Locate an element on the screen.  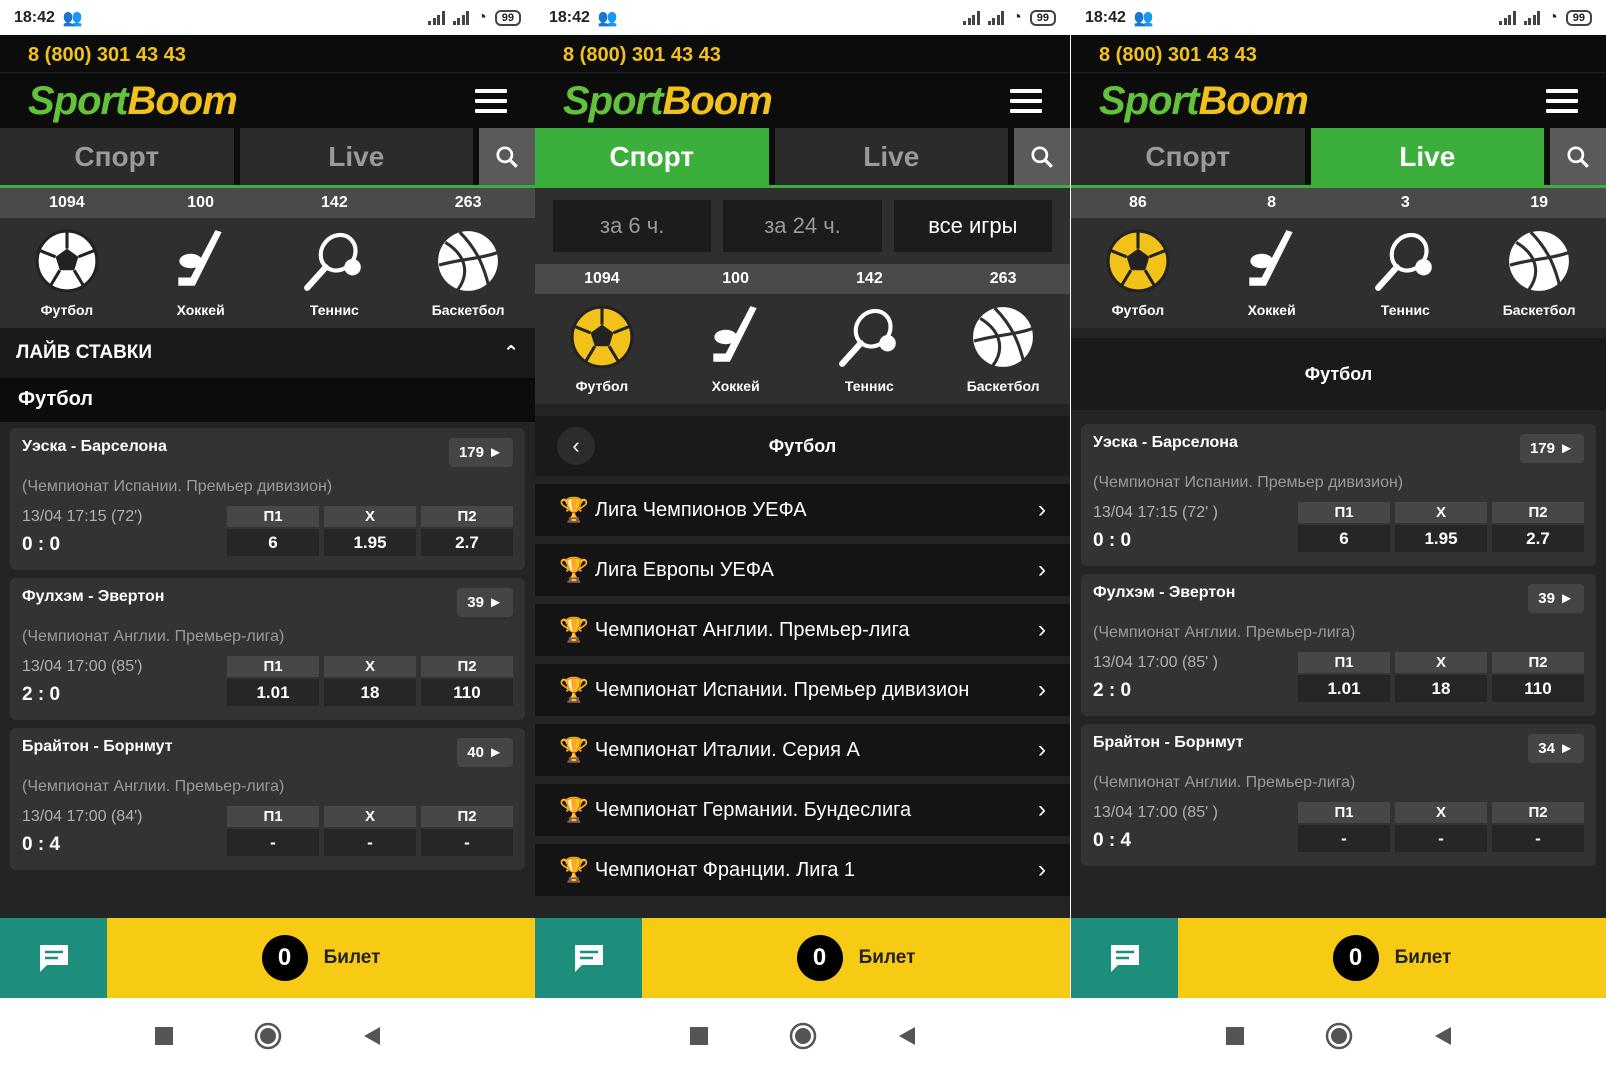
filter-24h: за 24 ч. is located at coordinates (802, 226).